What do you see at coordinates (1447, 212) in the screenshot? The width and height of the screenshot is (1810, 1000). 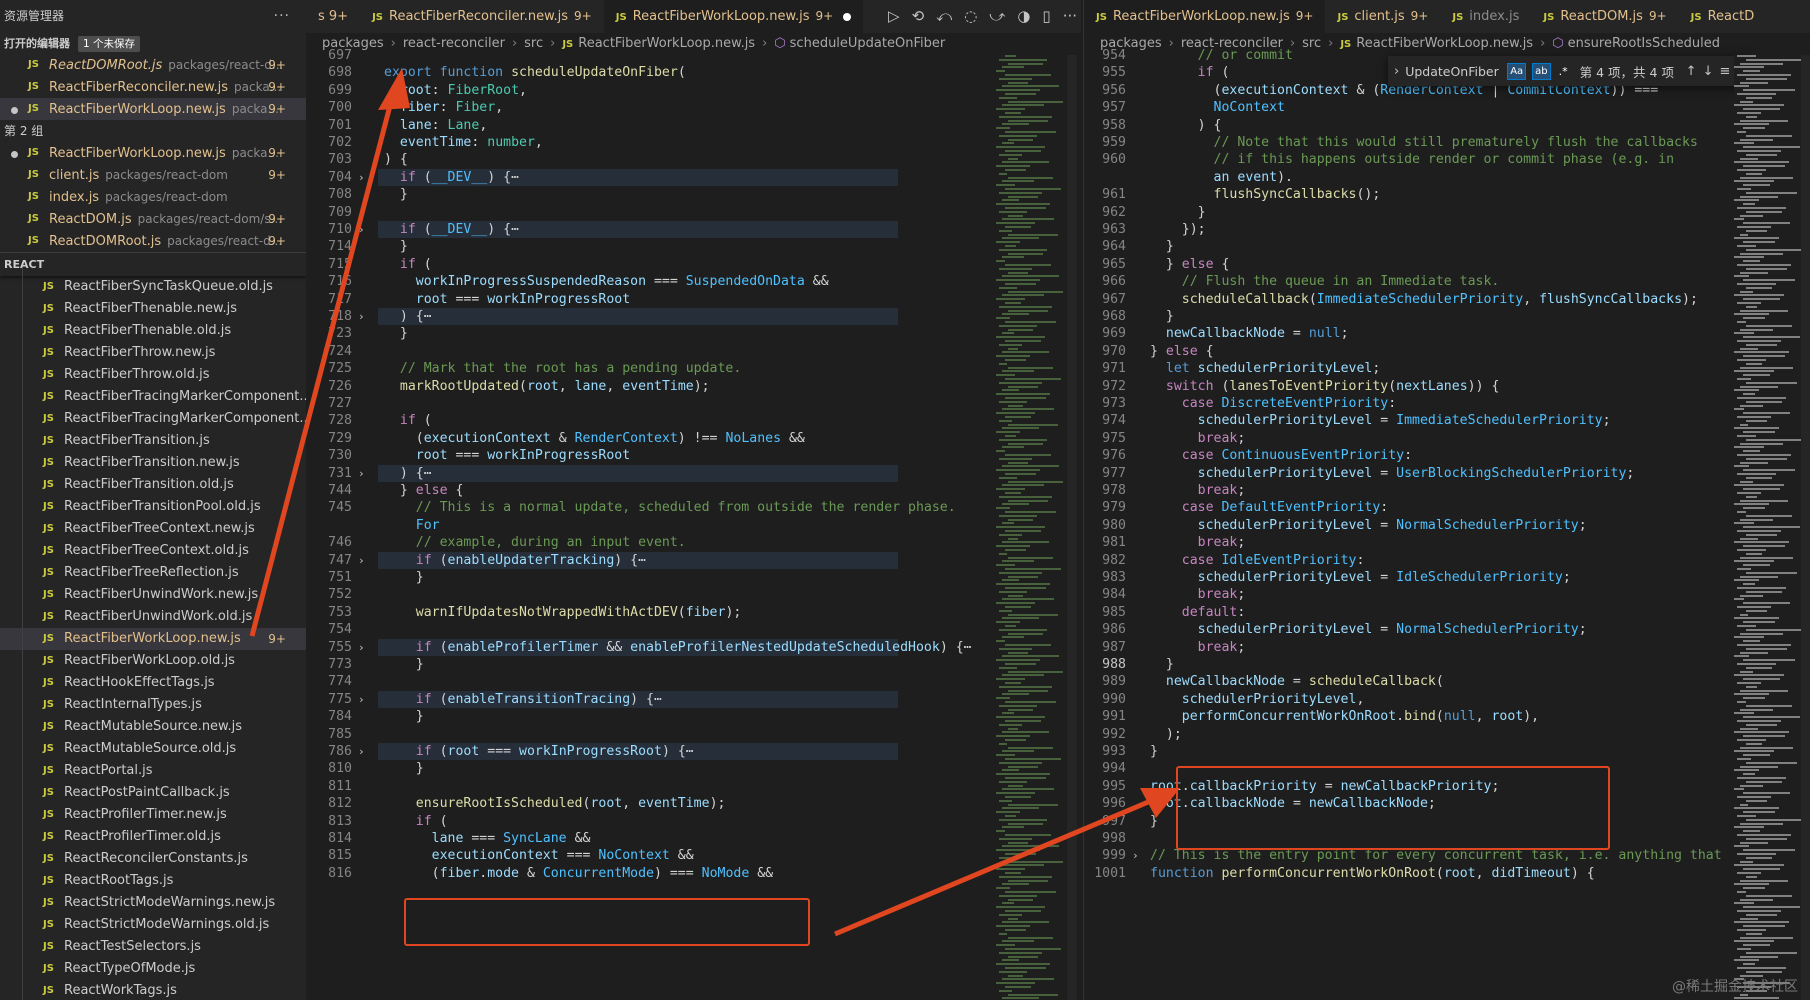 I see `code-line: 962 }` at bounding box center [1447, 212].